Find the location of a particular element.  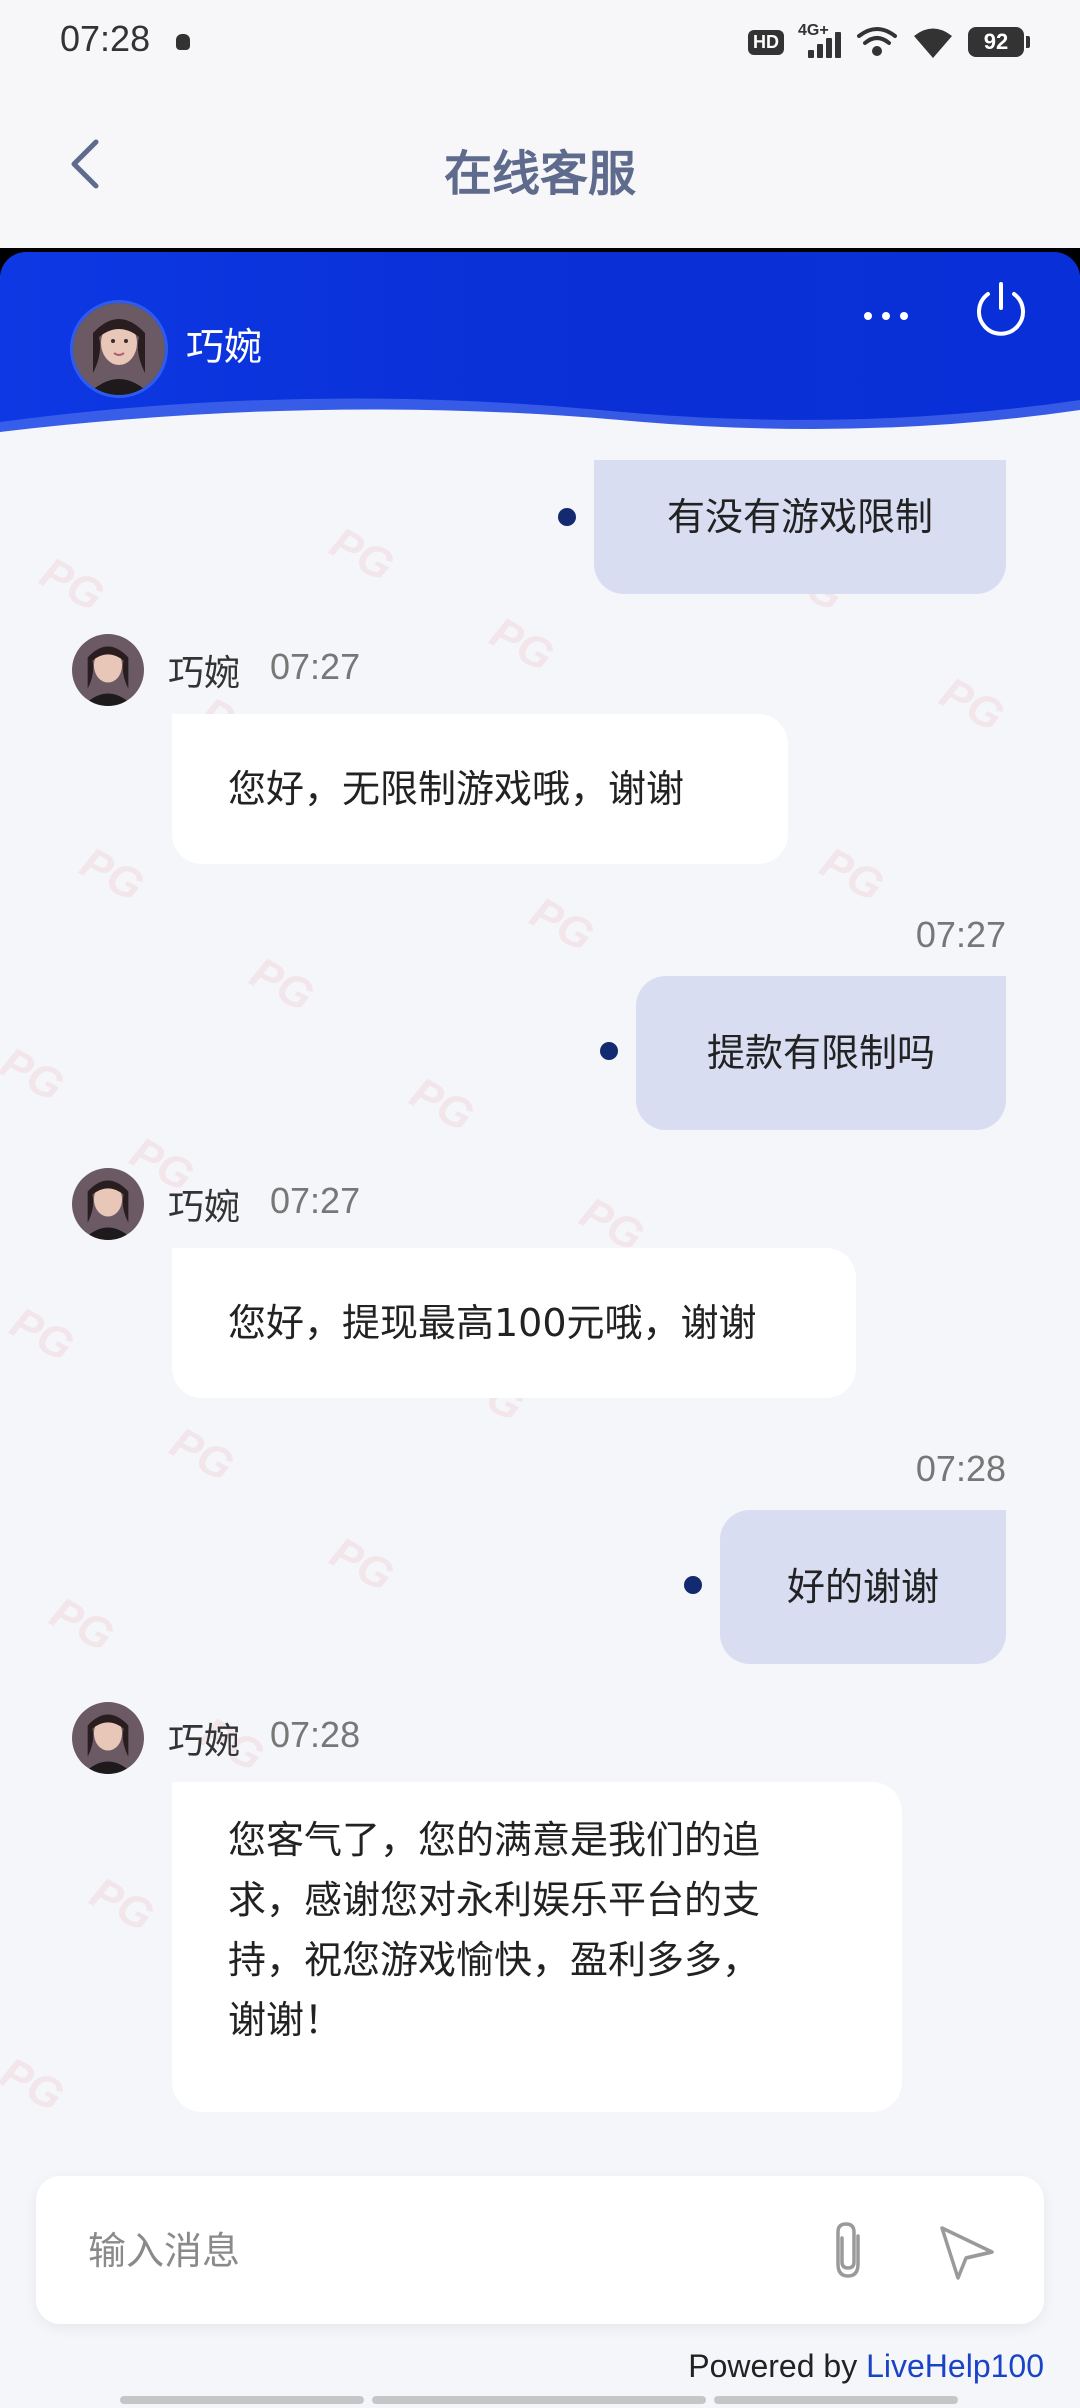

battery-icon: 92 is located at coordinates (999, 42).